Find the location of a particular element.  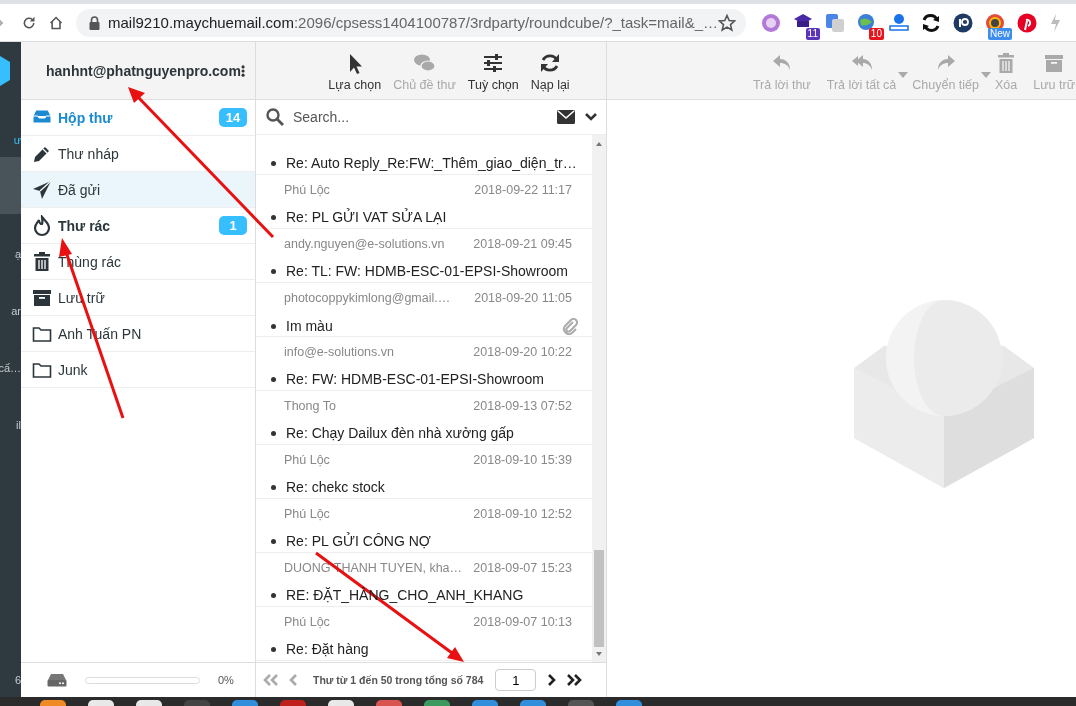

toolbar-button: Tuỳ chọn is located at coordinates (493, 70).